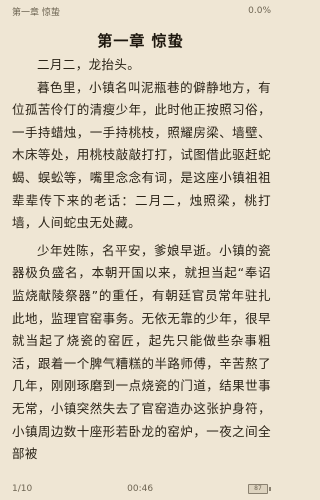  I want to click on battery-level: 87, so click(258, 489).